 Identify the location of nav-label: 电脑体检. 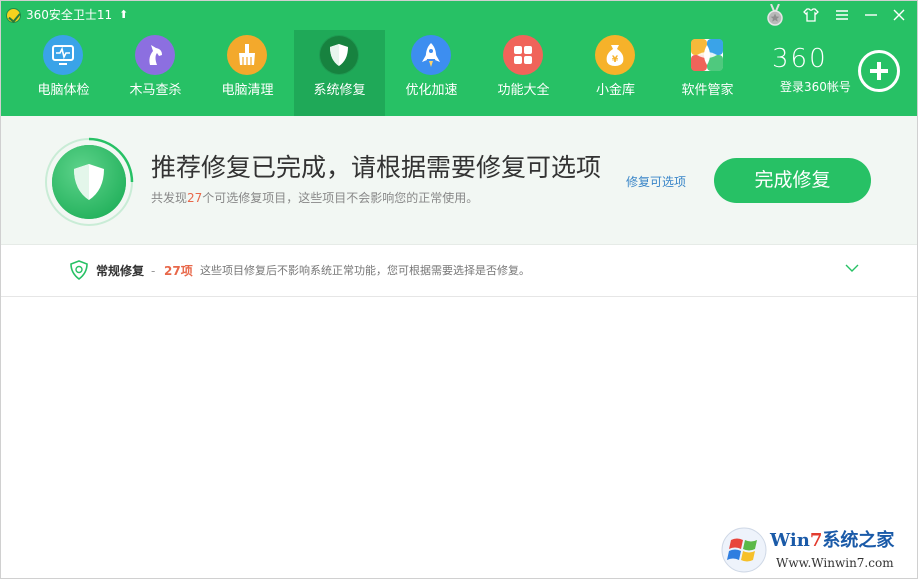
(63, 90).